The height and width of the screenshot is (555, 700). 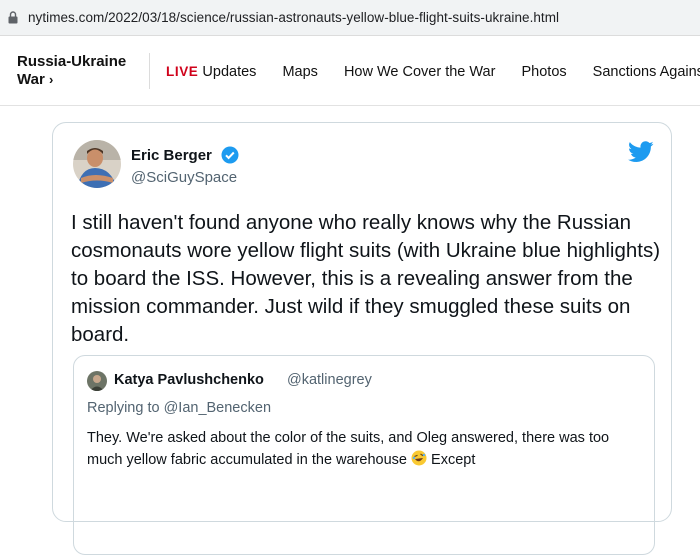 I want to click on nav-item-label: Updates, so click(x=229, y=72).